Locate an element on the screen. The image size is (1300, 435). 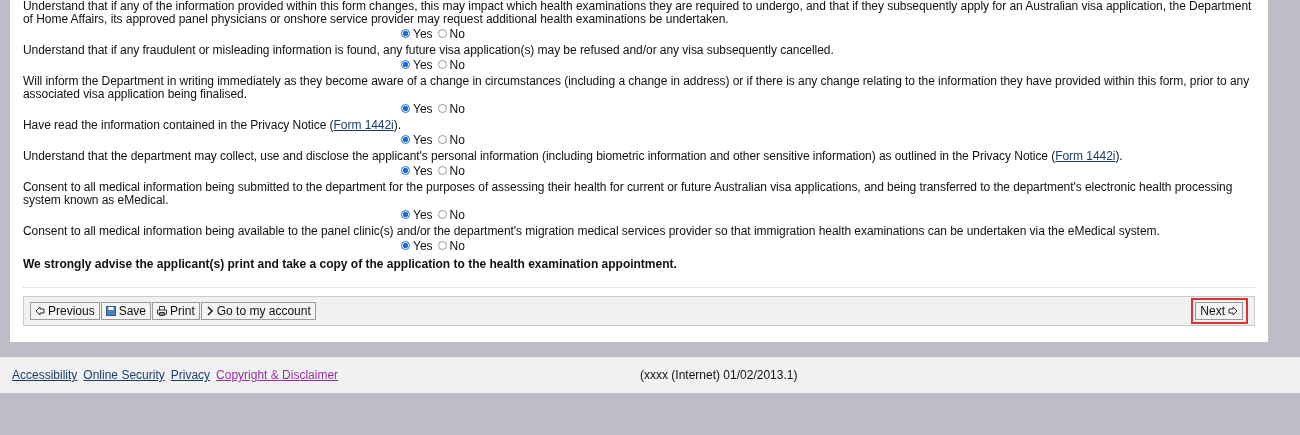
declaration-text: Have read the information contained in the Privacy Notice (Form 1442i). is located at coordinates (212, 125).